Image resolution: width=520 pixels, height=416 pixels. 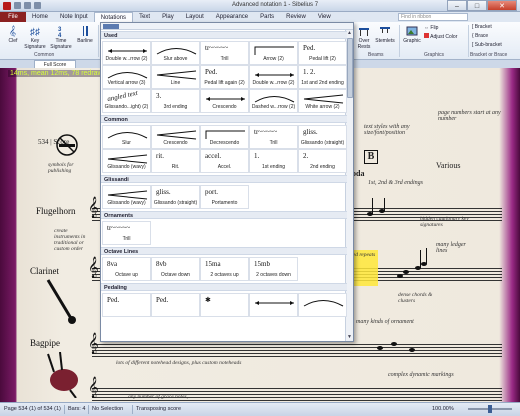 I want to click on tab-review: Review, so click(x=296, y=17).